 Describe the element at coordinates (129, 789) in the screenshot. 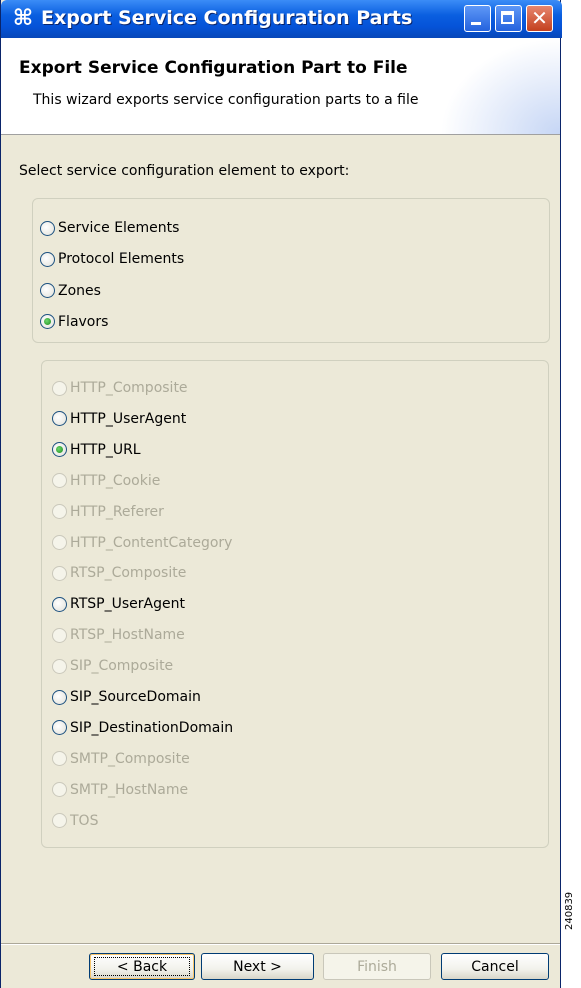

I see `radio-label: SMTP_HostName` at that location.